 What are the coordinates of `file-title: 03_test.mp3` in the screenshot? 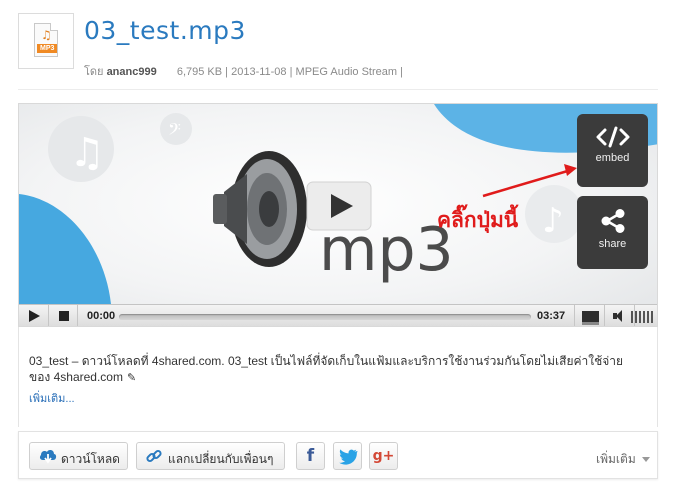 It's located at (165, 30).